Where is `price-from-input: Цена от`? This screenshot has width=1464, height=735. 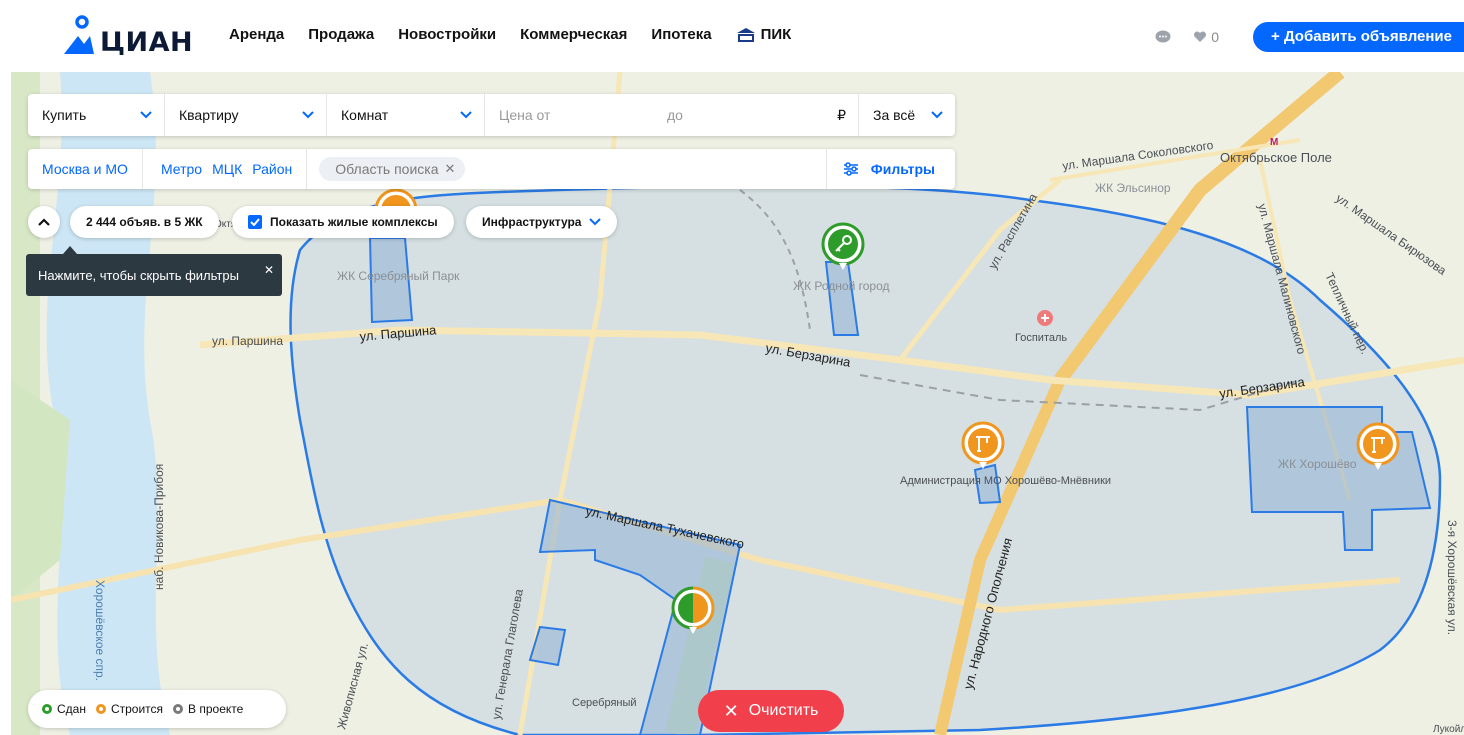
price-from-input: Цена от is located at coordinates (569, 115).